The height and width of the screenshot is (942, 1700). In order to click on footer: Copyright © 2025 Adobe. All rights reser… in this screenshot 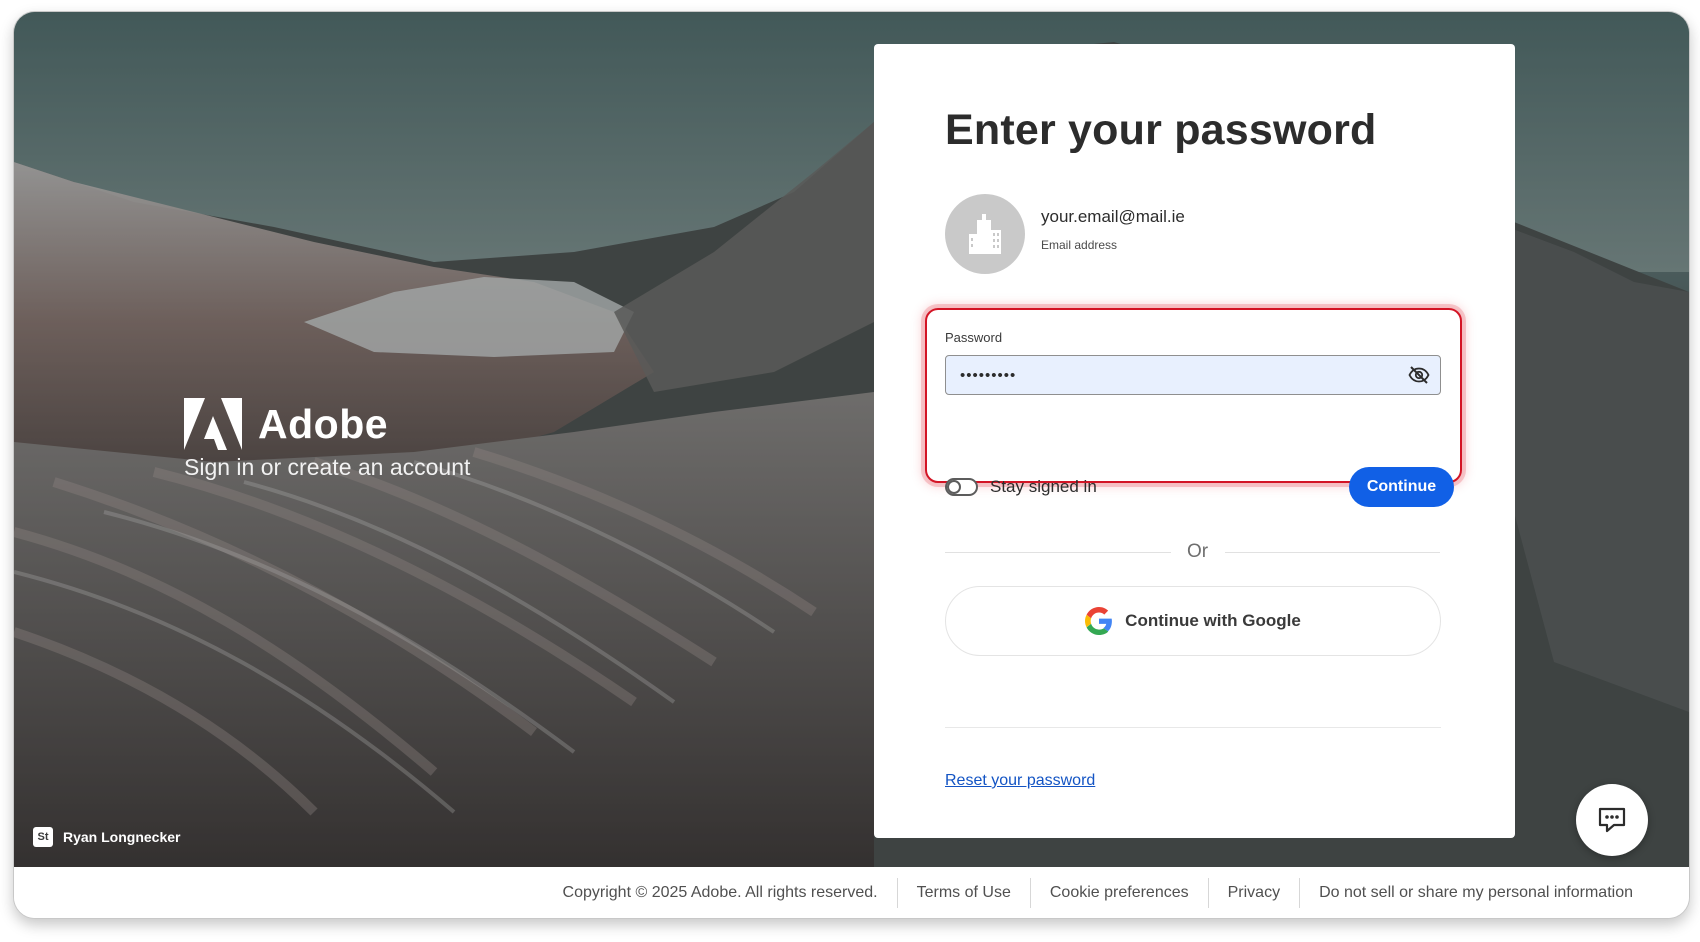, I will do `click(851, 892)`.